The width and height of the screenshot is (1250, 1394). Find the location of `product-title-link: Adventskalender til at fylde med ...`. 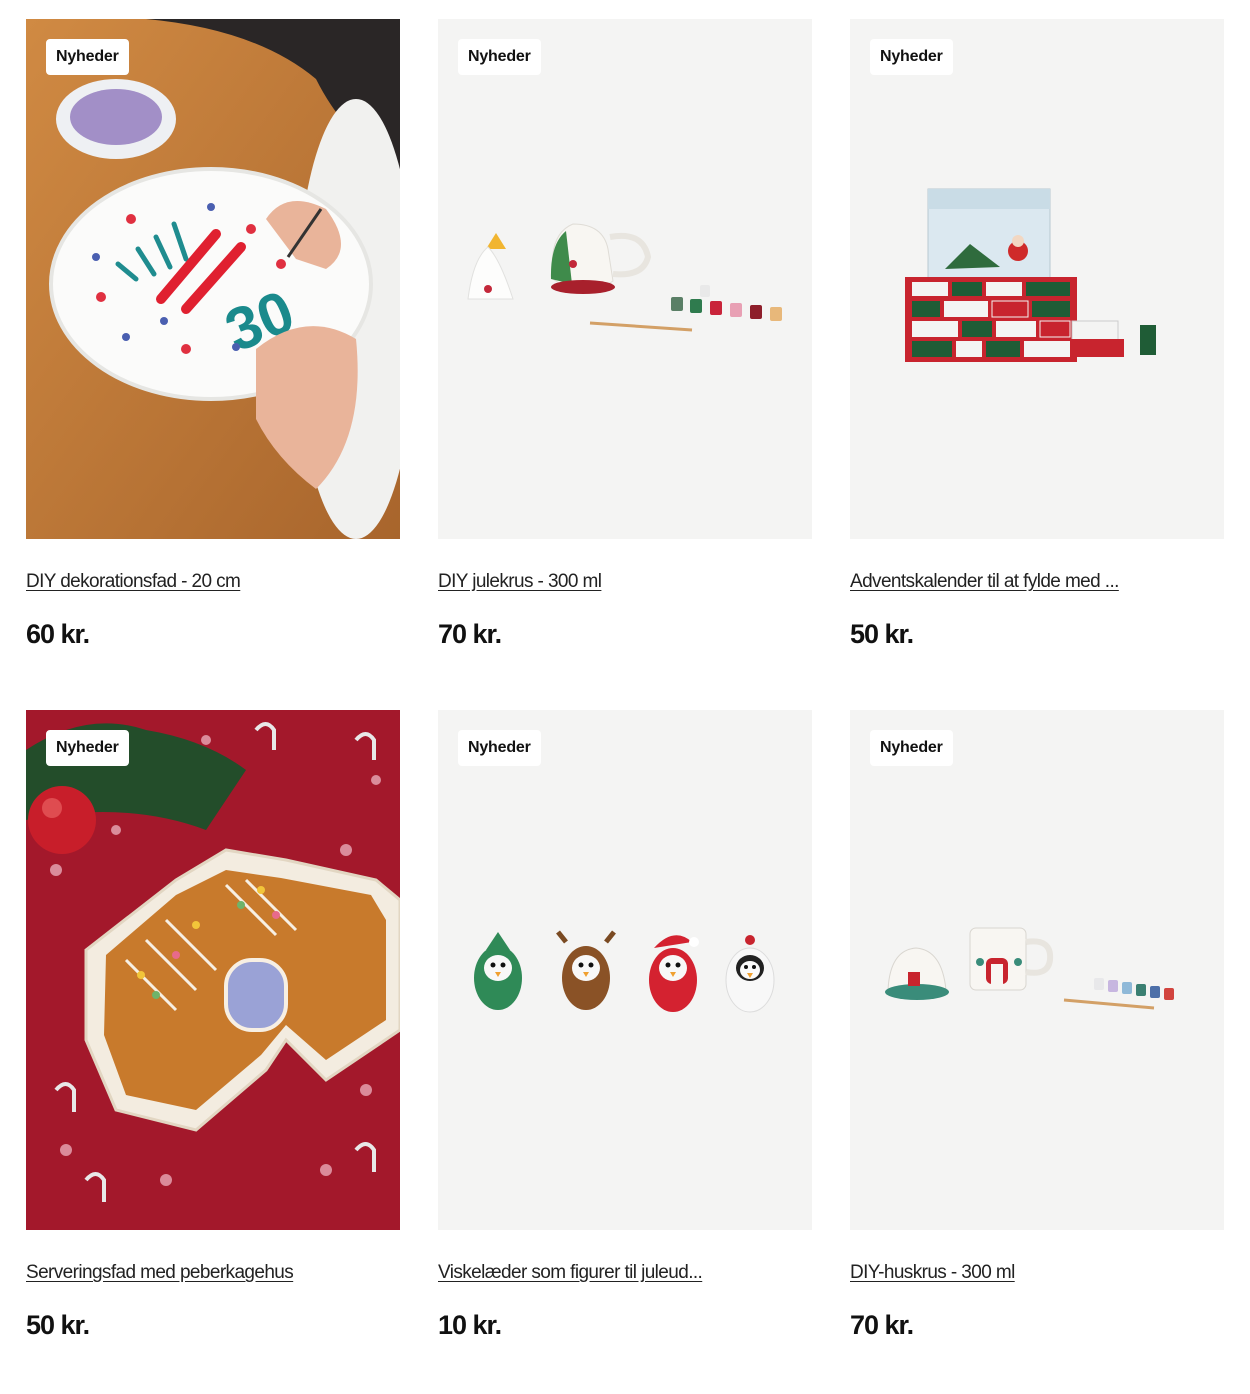

product-title-link: Adventskalender til at fylde med ... is located at coordinates (984, 582).